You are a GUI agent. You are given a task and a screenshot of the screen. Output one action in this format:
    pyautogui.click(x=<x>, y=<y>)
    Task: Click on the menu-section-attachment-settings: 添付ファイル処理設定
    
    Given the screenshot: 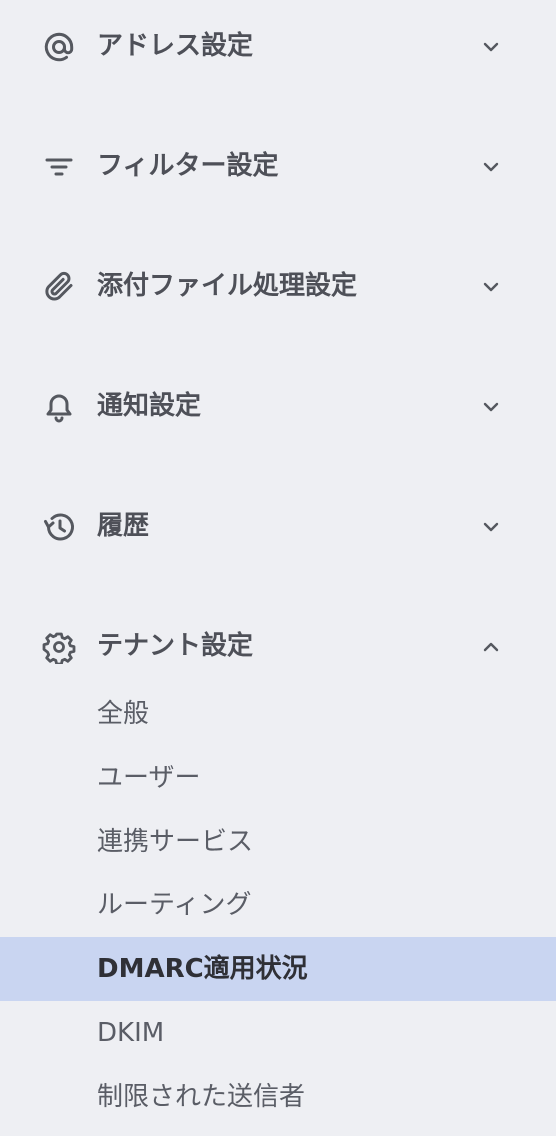 What is the action you would take?
    pyautogui.click(x=278, y=286)
    